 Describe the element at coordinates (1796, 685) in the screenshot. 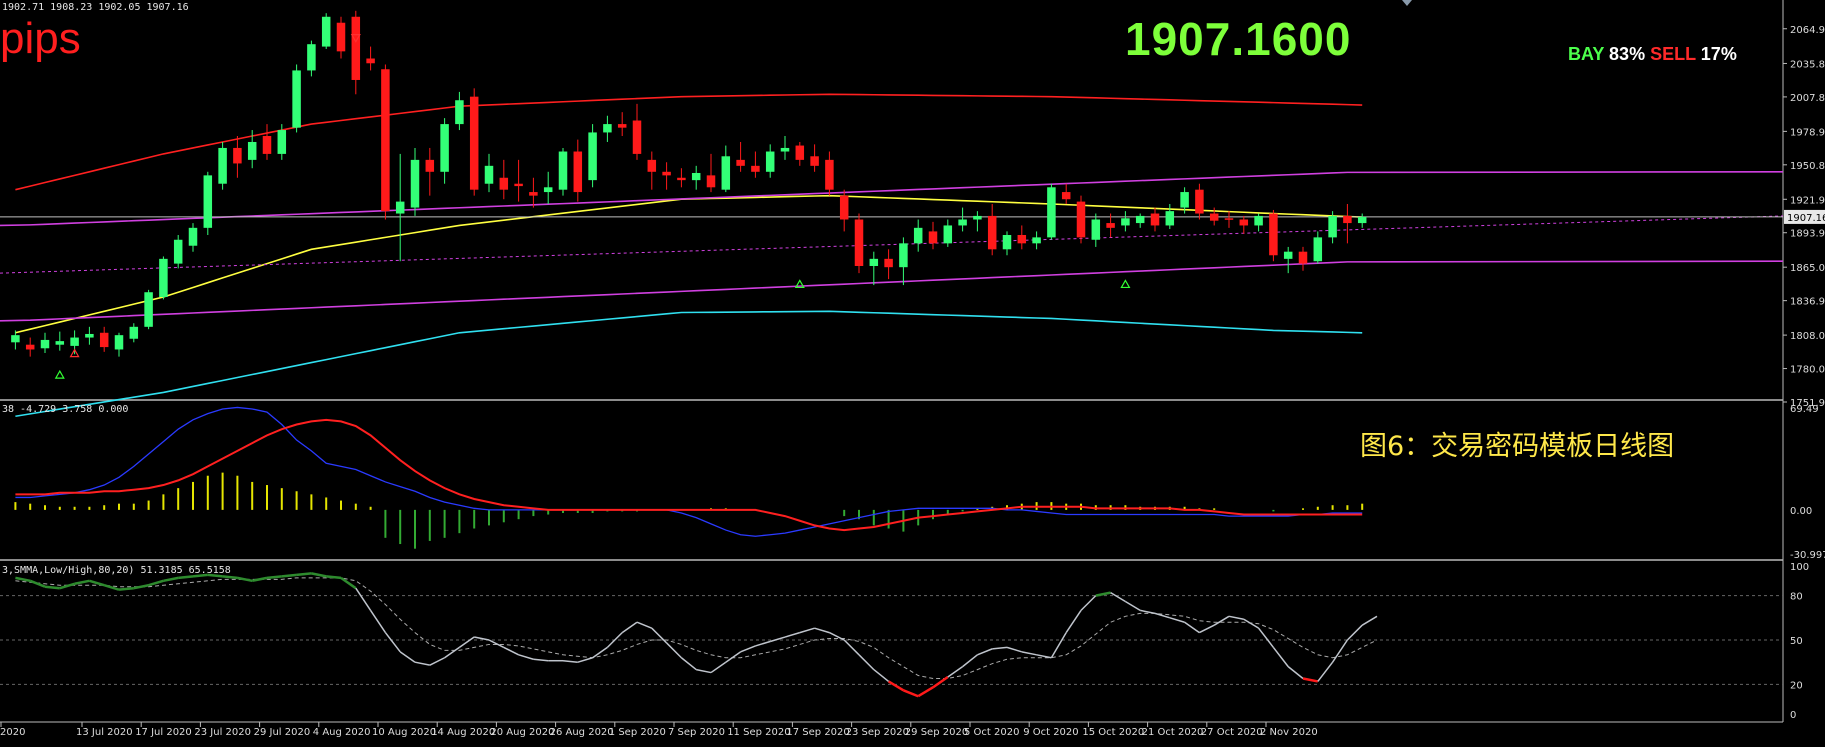

I see `stoch-tick-label: 20` at that location.